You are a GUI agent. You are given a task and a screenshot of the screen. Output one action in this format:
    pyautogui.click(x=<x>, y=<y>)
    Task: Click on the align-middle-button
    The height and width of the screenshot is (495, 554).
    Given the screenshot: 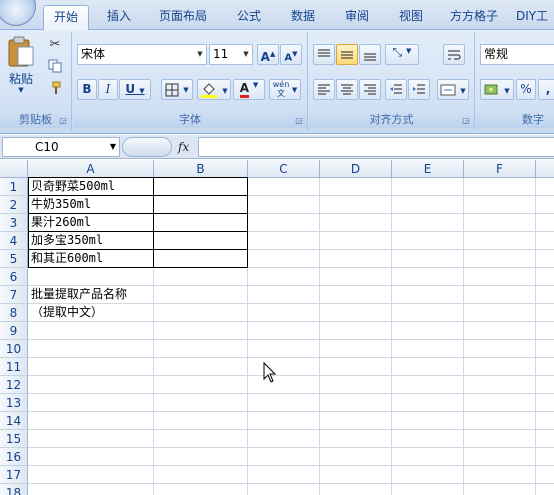 What is the action you would take?
    pyautogui.click(x=347, y=54)
    